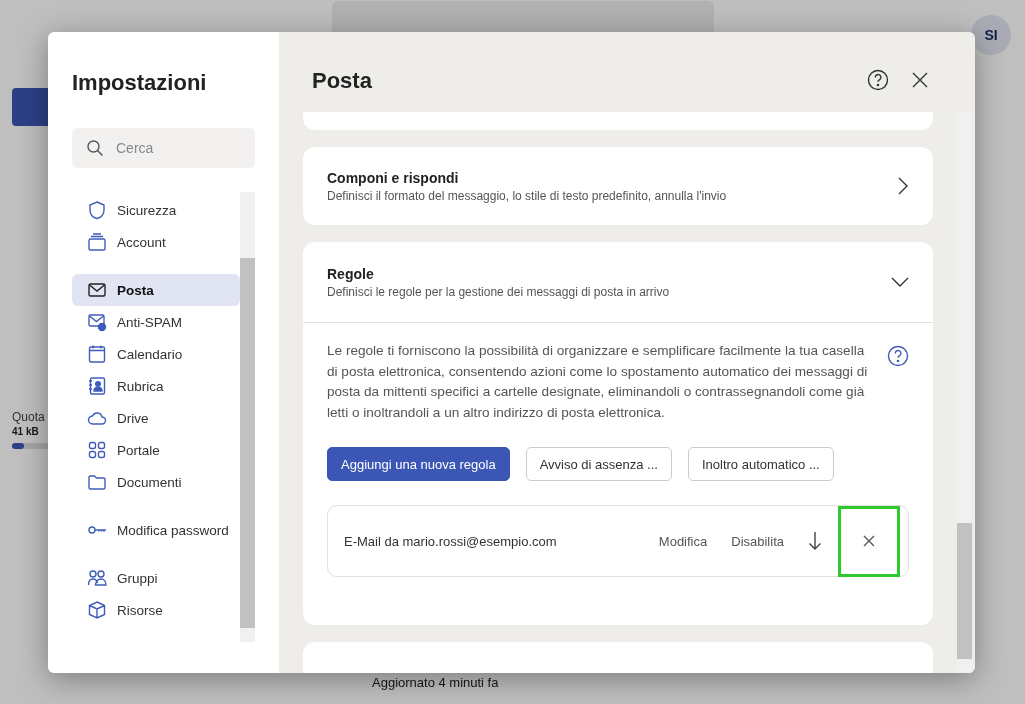 The image size is (1025, 704). What do you see at coordinates (97, 450) in the screenshot?
I see `grid-icon` at bounding box center [97, 450].